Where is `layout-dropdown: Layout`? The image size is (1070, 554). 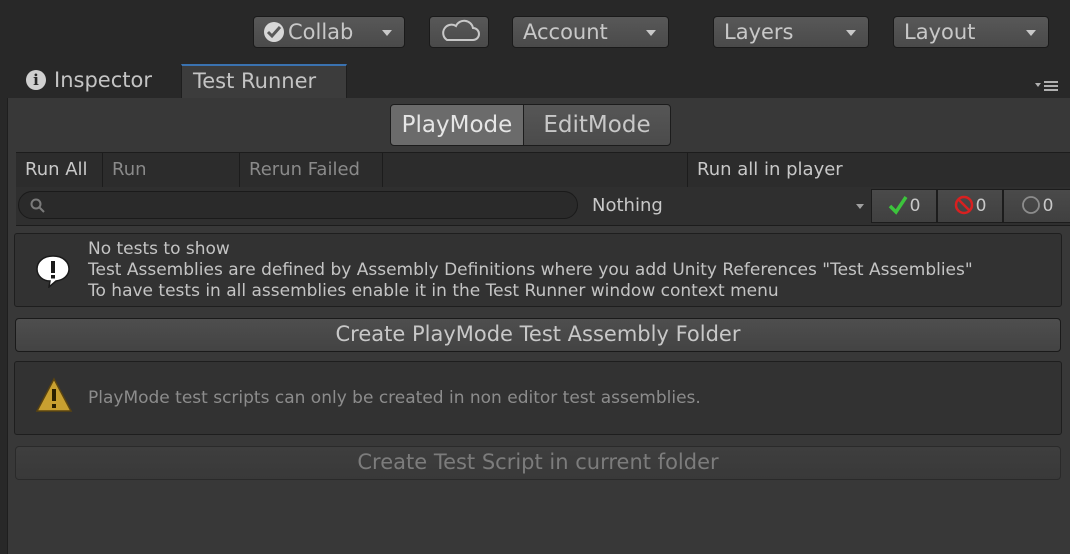
layout-dropdown: Layout is located at coordinates (971, 32).